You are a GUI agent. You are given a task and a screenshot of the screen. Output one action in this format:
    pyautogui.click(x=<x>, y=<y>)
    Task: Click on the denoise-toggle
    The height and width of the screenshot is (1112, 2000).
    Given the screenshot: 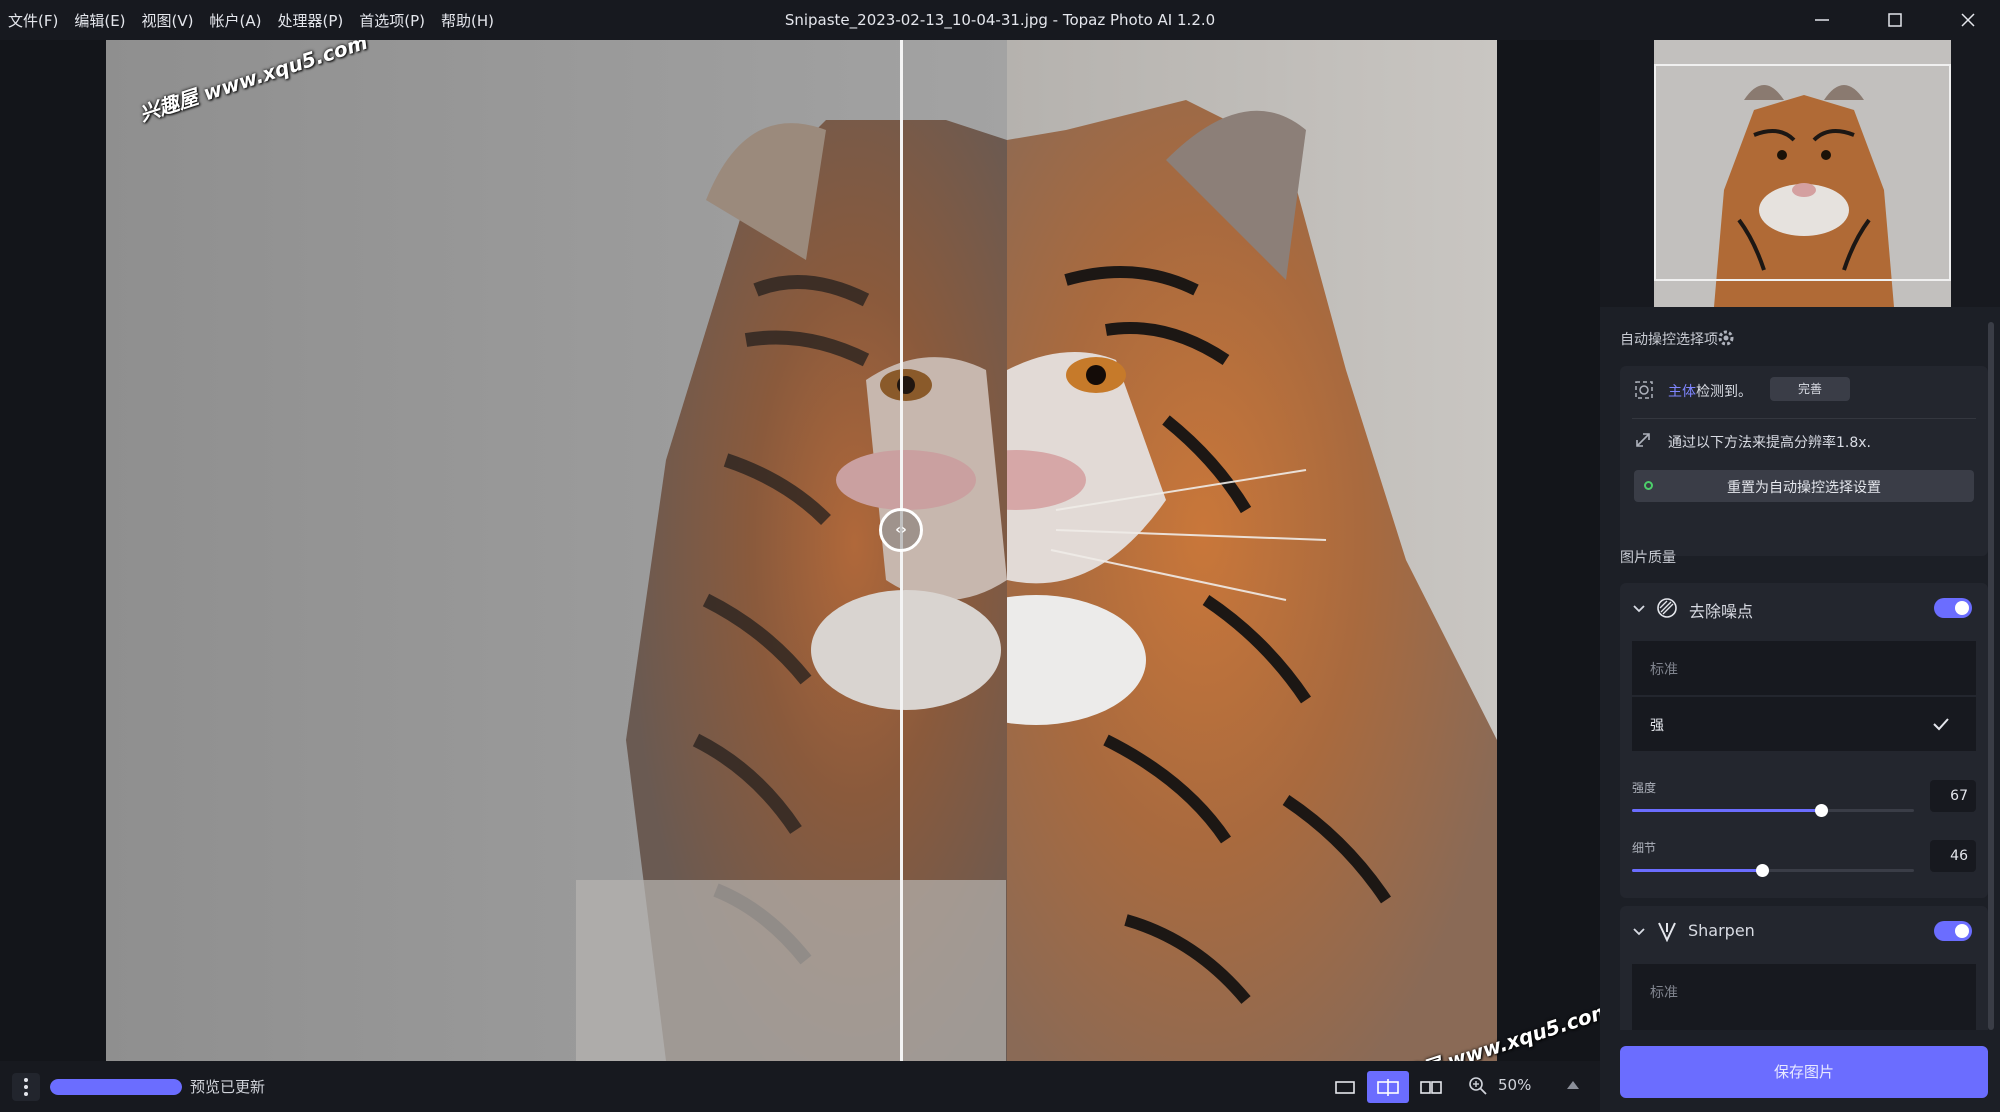 What is the action you would take?
    pyautogui.click(x=1953, y=608)
    